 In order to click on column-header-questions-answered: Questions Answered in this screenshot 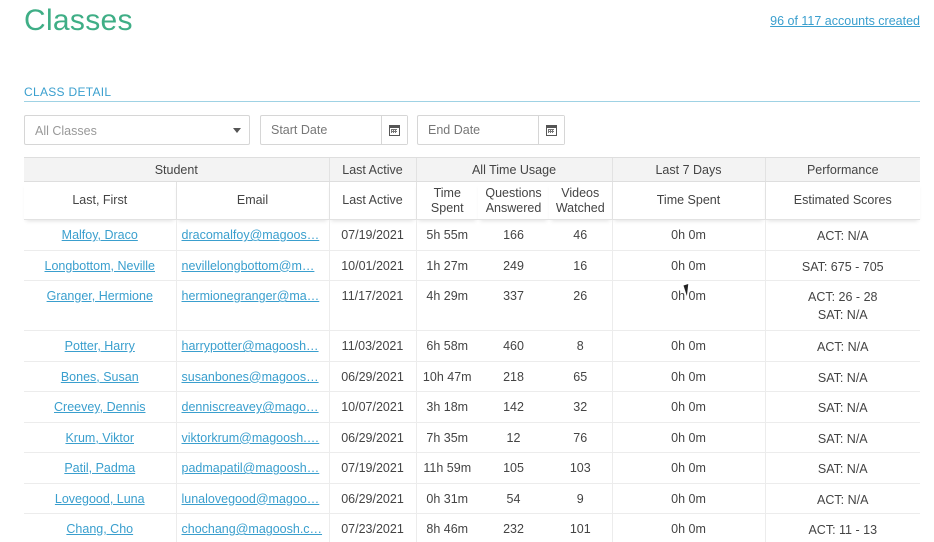, I will do `click(513, 200)`.